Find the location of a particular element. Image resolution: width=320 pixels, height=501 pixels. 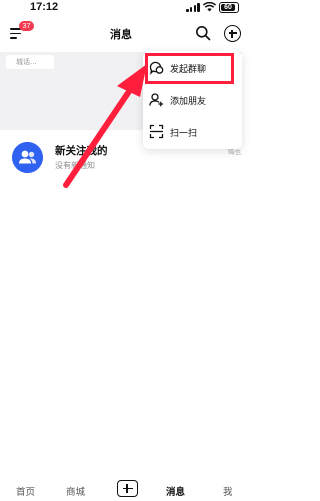

status-time: 17:12 is located at coordinates (44, 7).